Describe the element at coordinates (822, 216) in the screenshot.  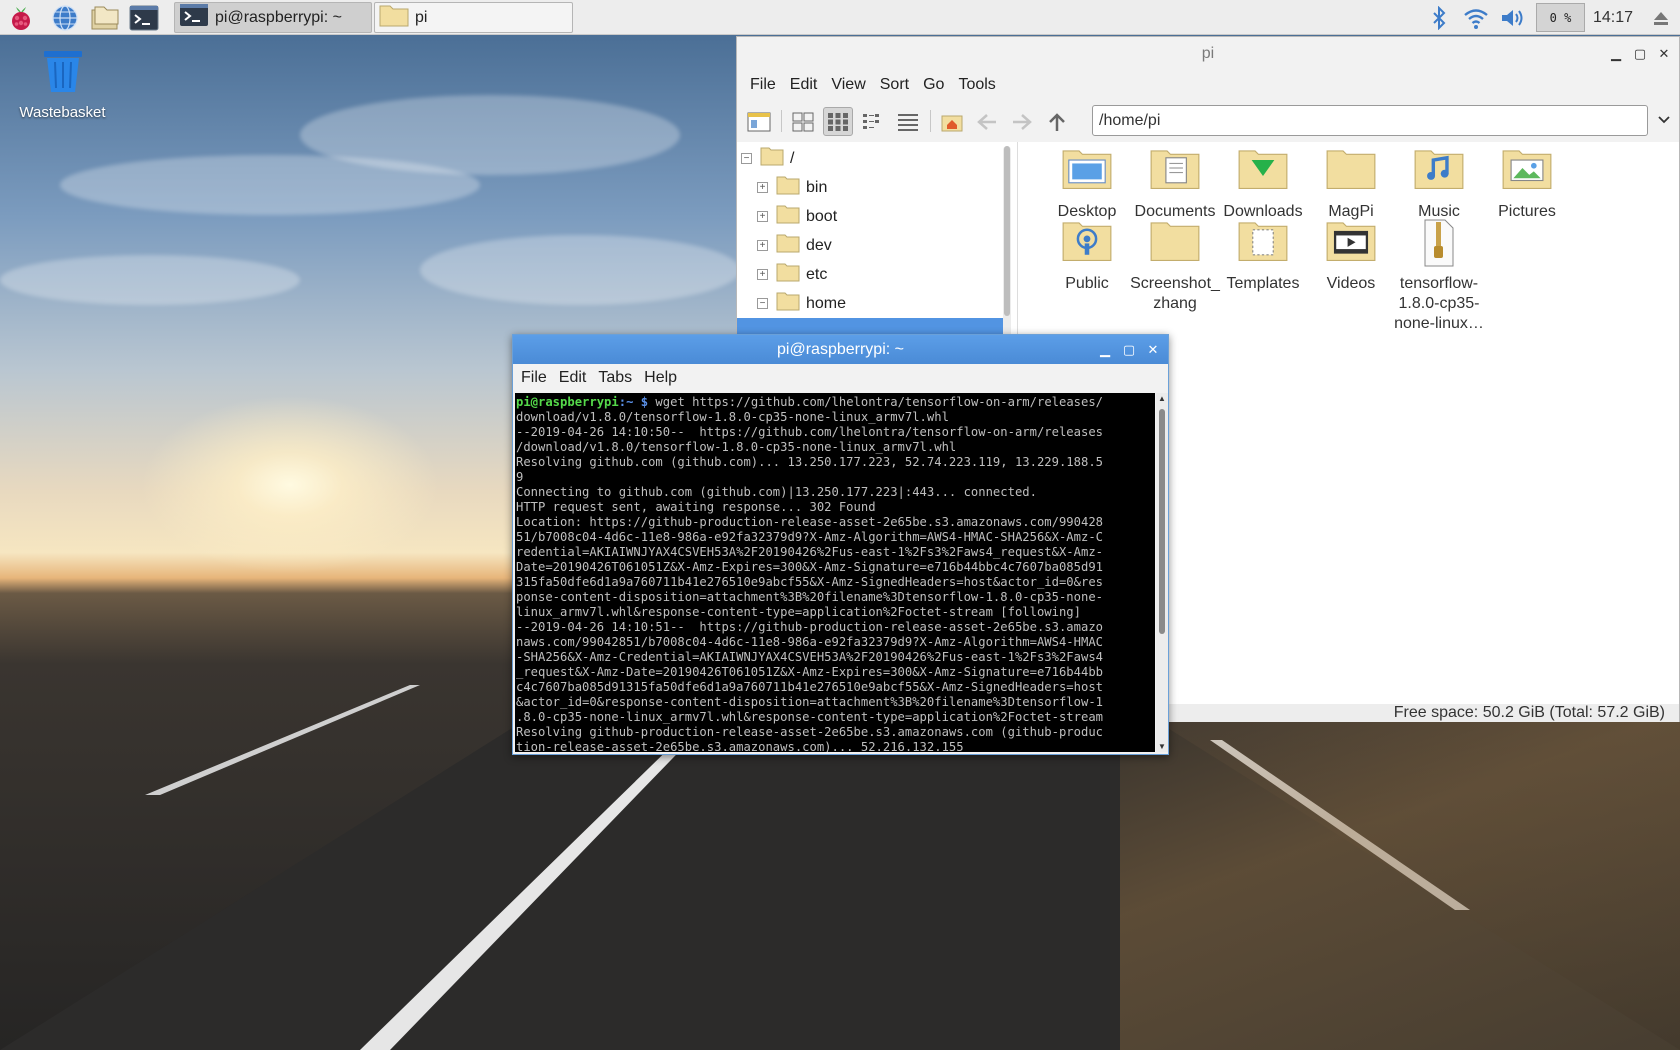
I see `tree-item-label: boot` at that location.